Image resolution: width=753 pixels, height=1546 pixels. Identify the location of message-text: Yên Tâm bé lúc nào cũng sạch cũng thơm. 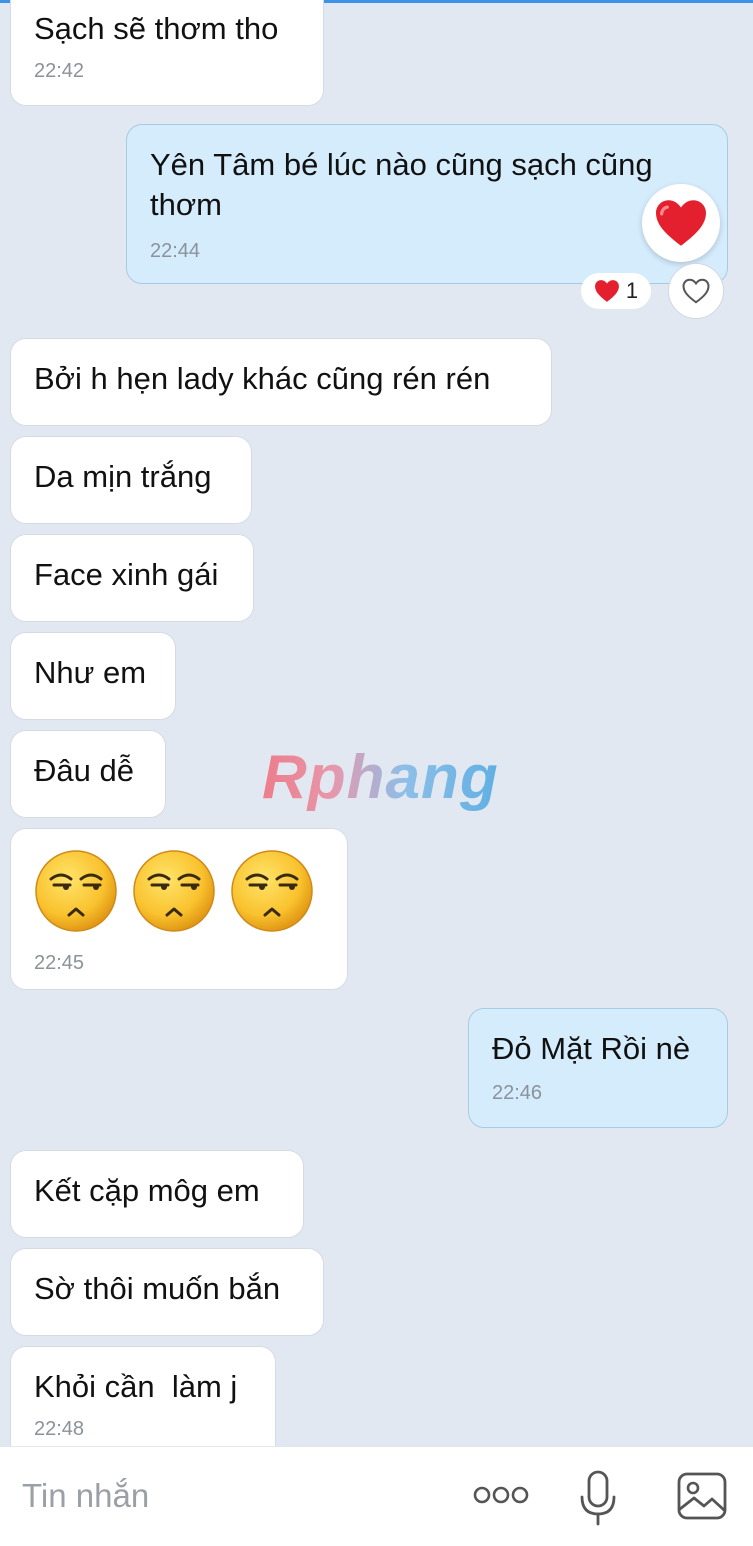
(406, 184).